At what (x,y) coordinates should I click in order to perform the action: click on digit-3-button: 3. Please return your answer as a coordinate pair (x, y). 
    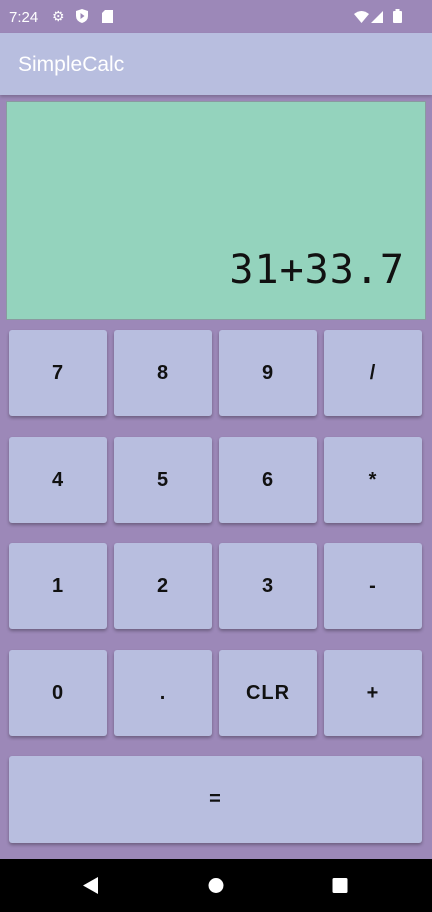
    Looking at the image, I should click on (268, 586).